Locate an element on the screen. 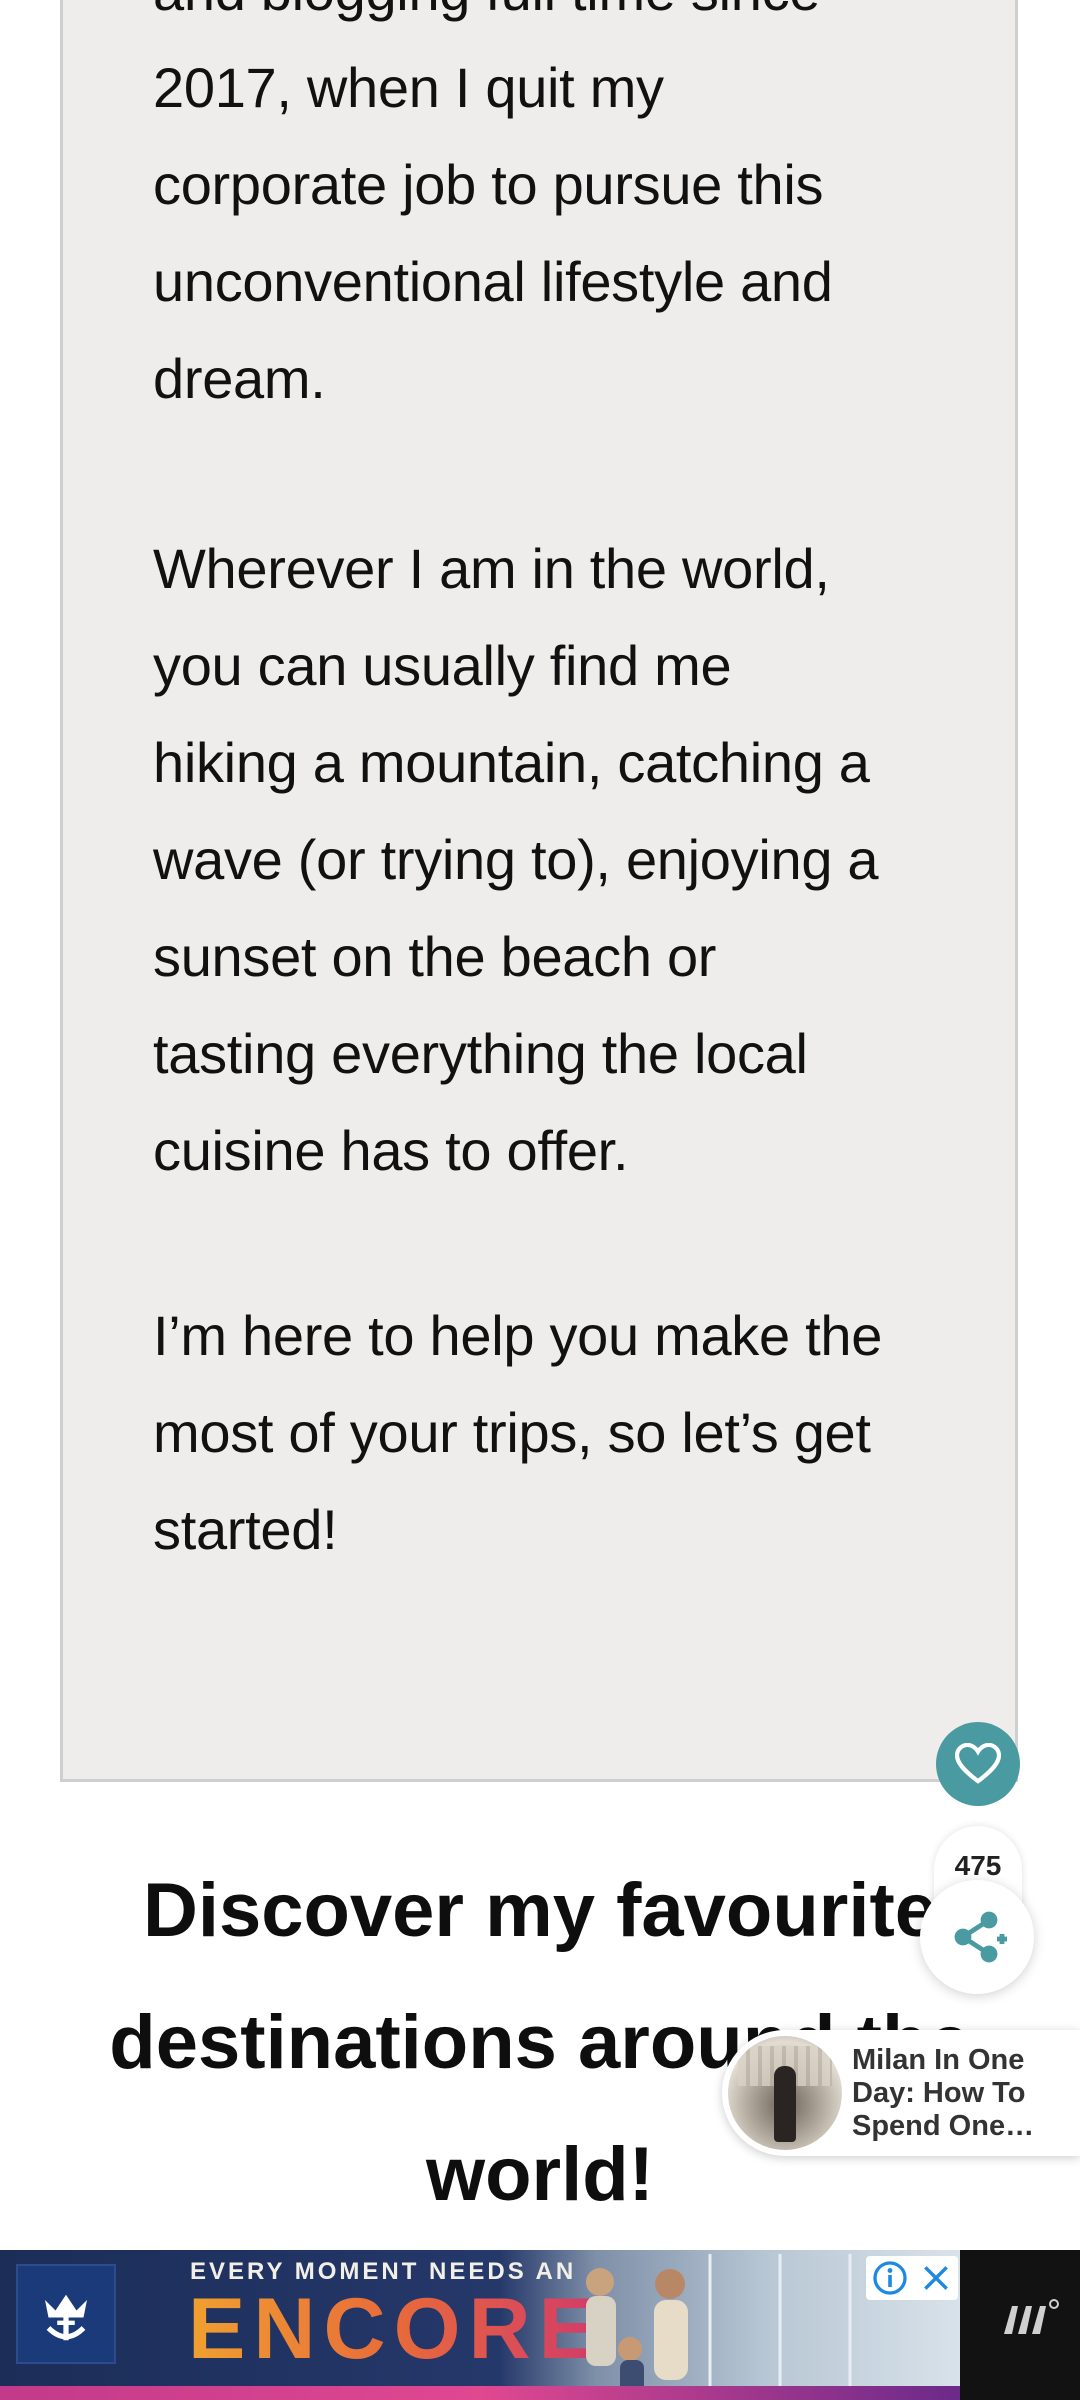 The image size is (1080, 2400). share-button is located at coordinates (977, 1937).